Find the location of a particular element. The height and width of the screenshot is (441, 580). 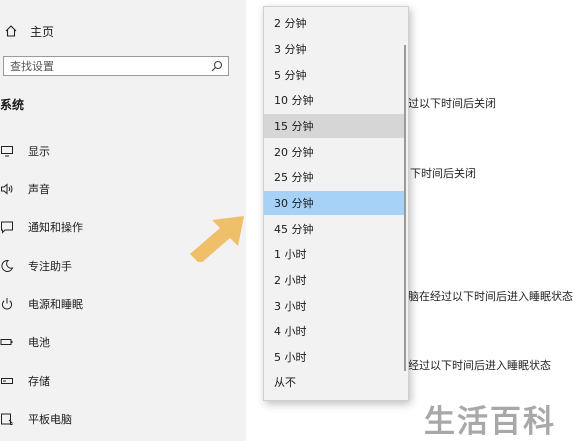

home-icon is located at coordinates (11, 31).